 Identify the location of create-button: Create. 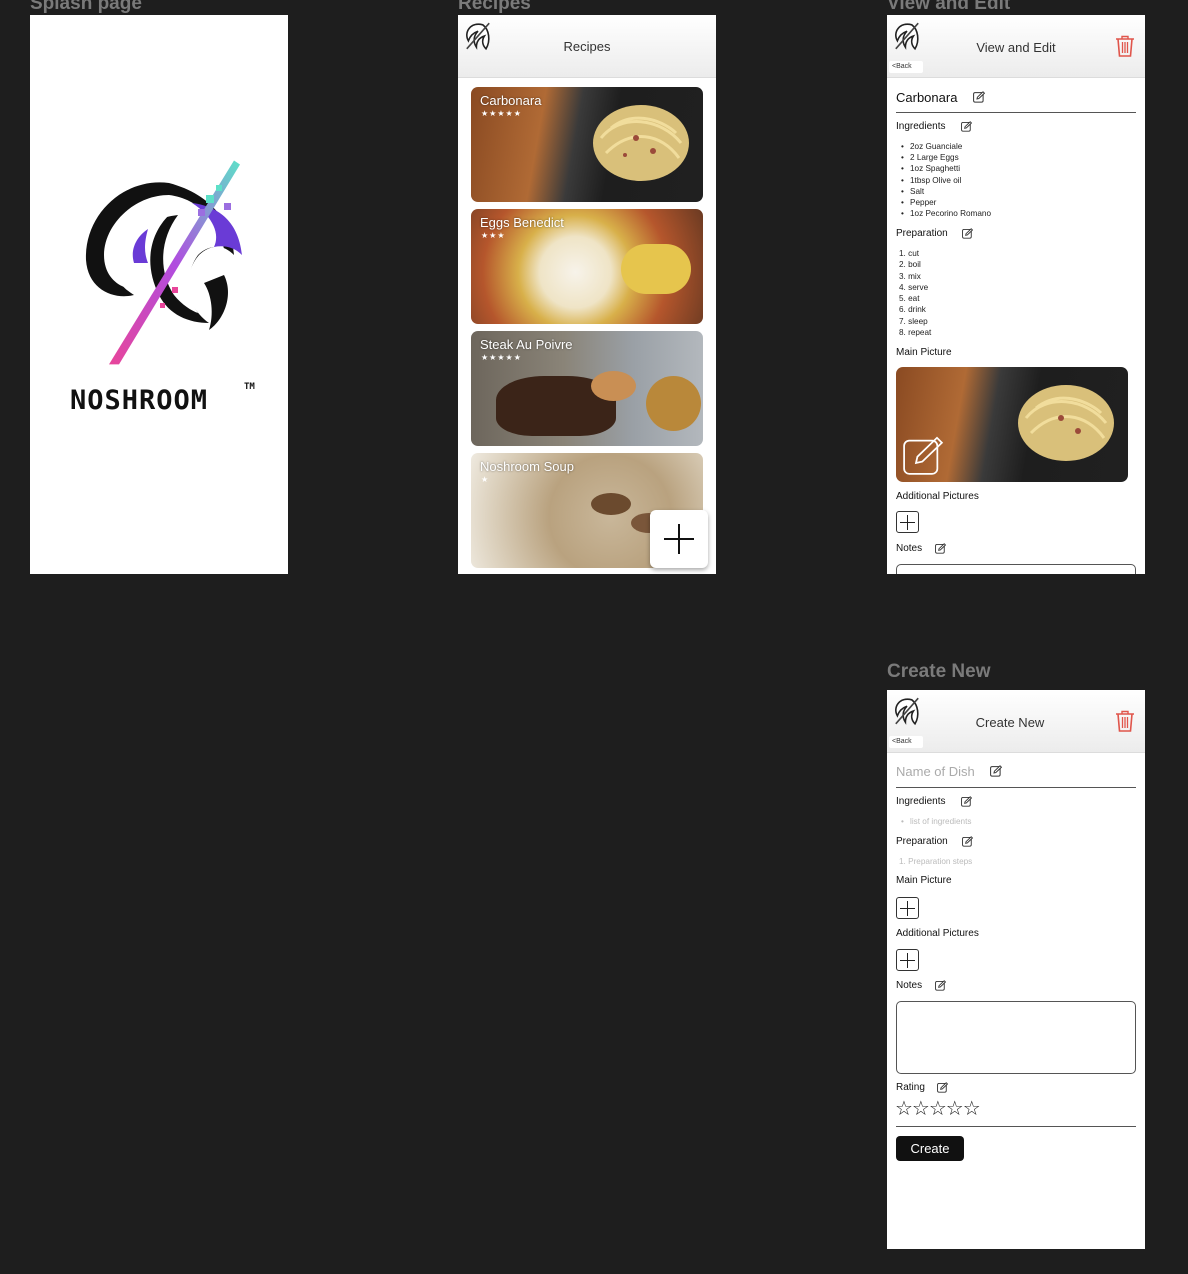
(930, 1148).